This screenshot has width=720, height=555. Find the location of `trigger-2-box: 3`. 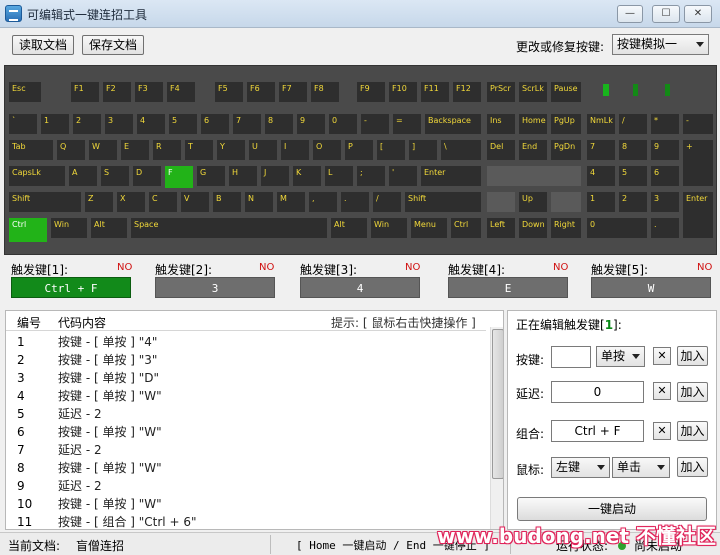

trigger-2-box: 3 is located at coordinates (215, 287).